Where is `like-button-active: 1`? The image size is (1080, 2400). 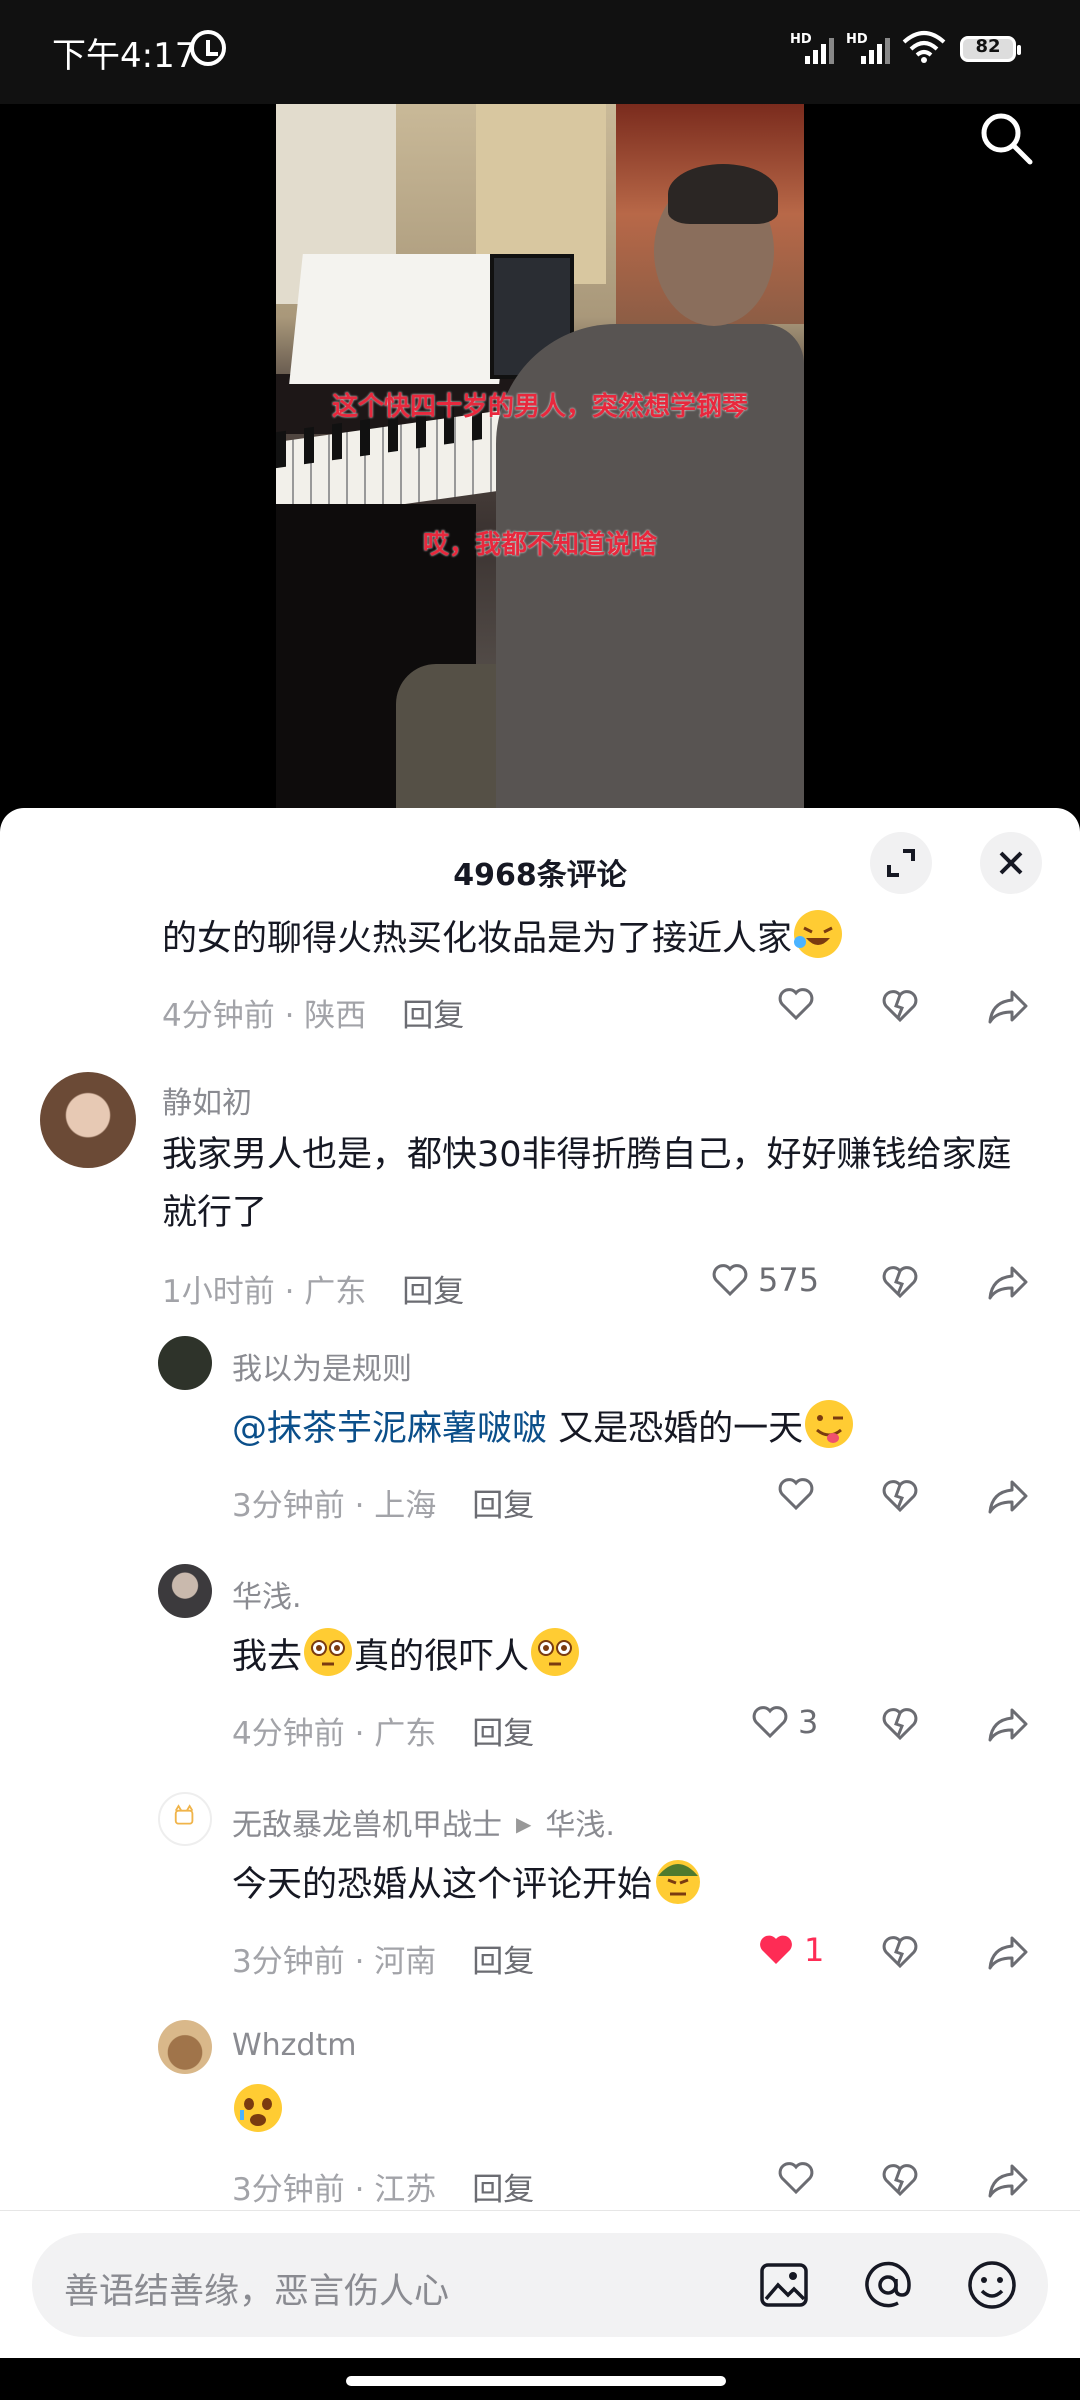
like-button-active: 1 is located at coordinates (790, 1950).